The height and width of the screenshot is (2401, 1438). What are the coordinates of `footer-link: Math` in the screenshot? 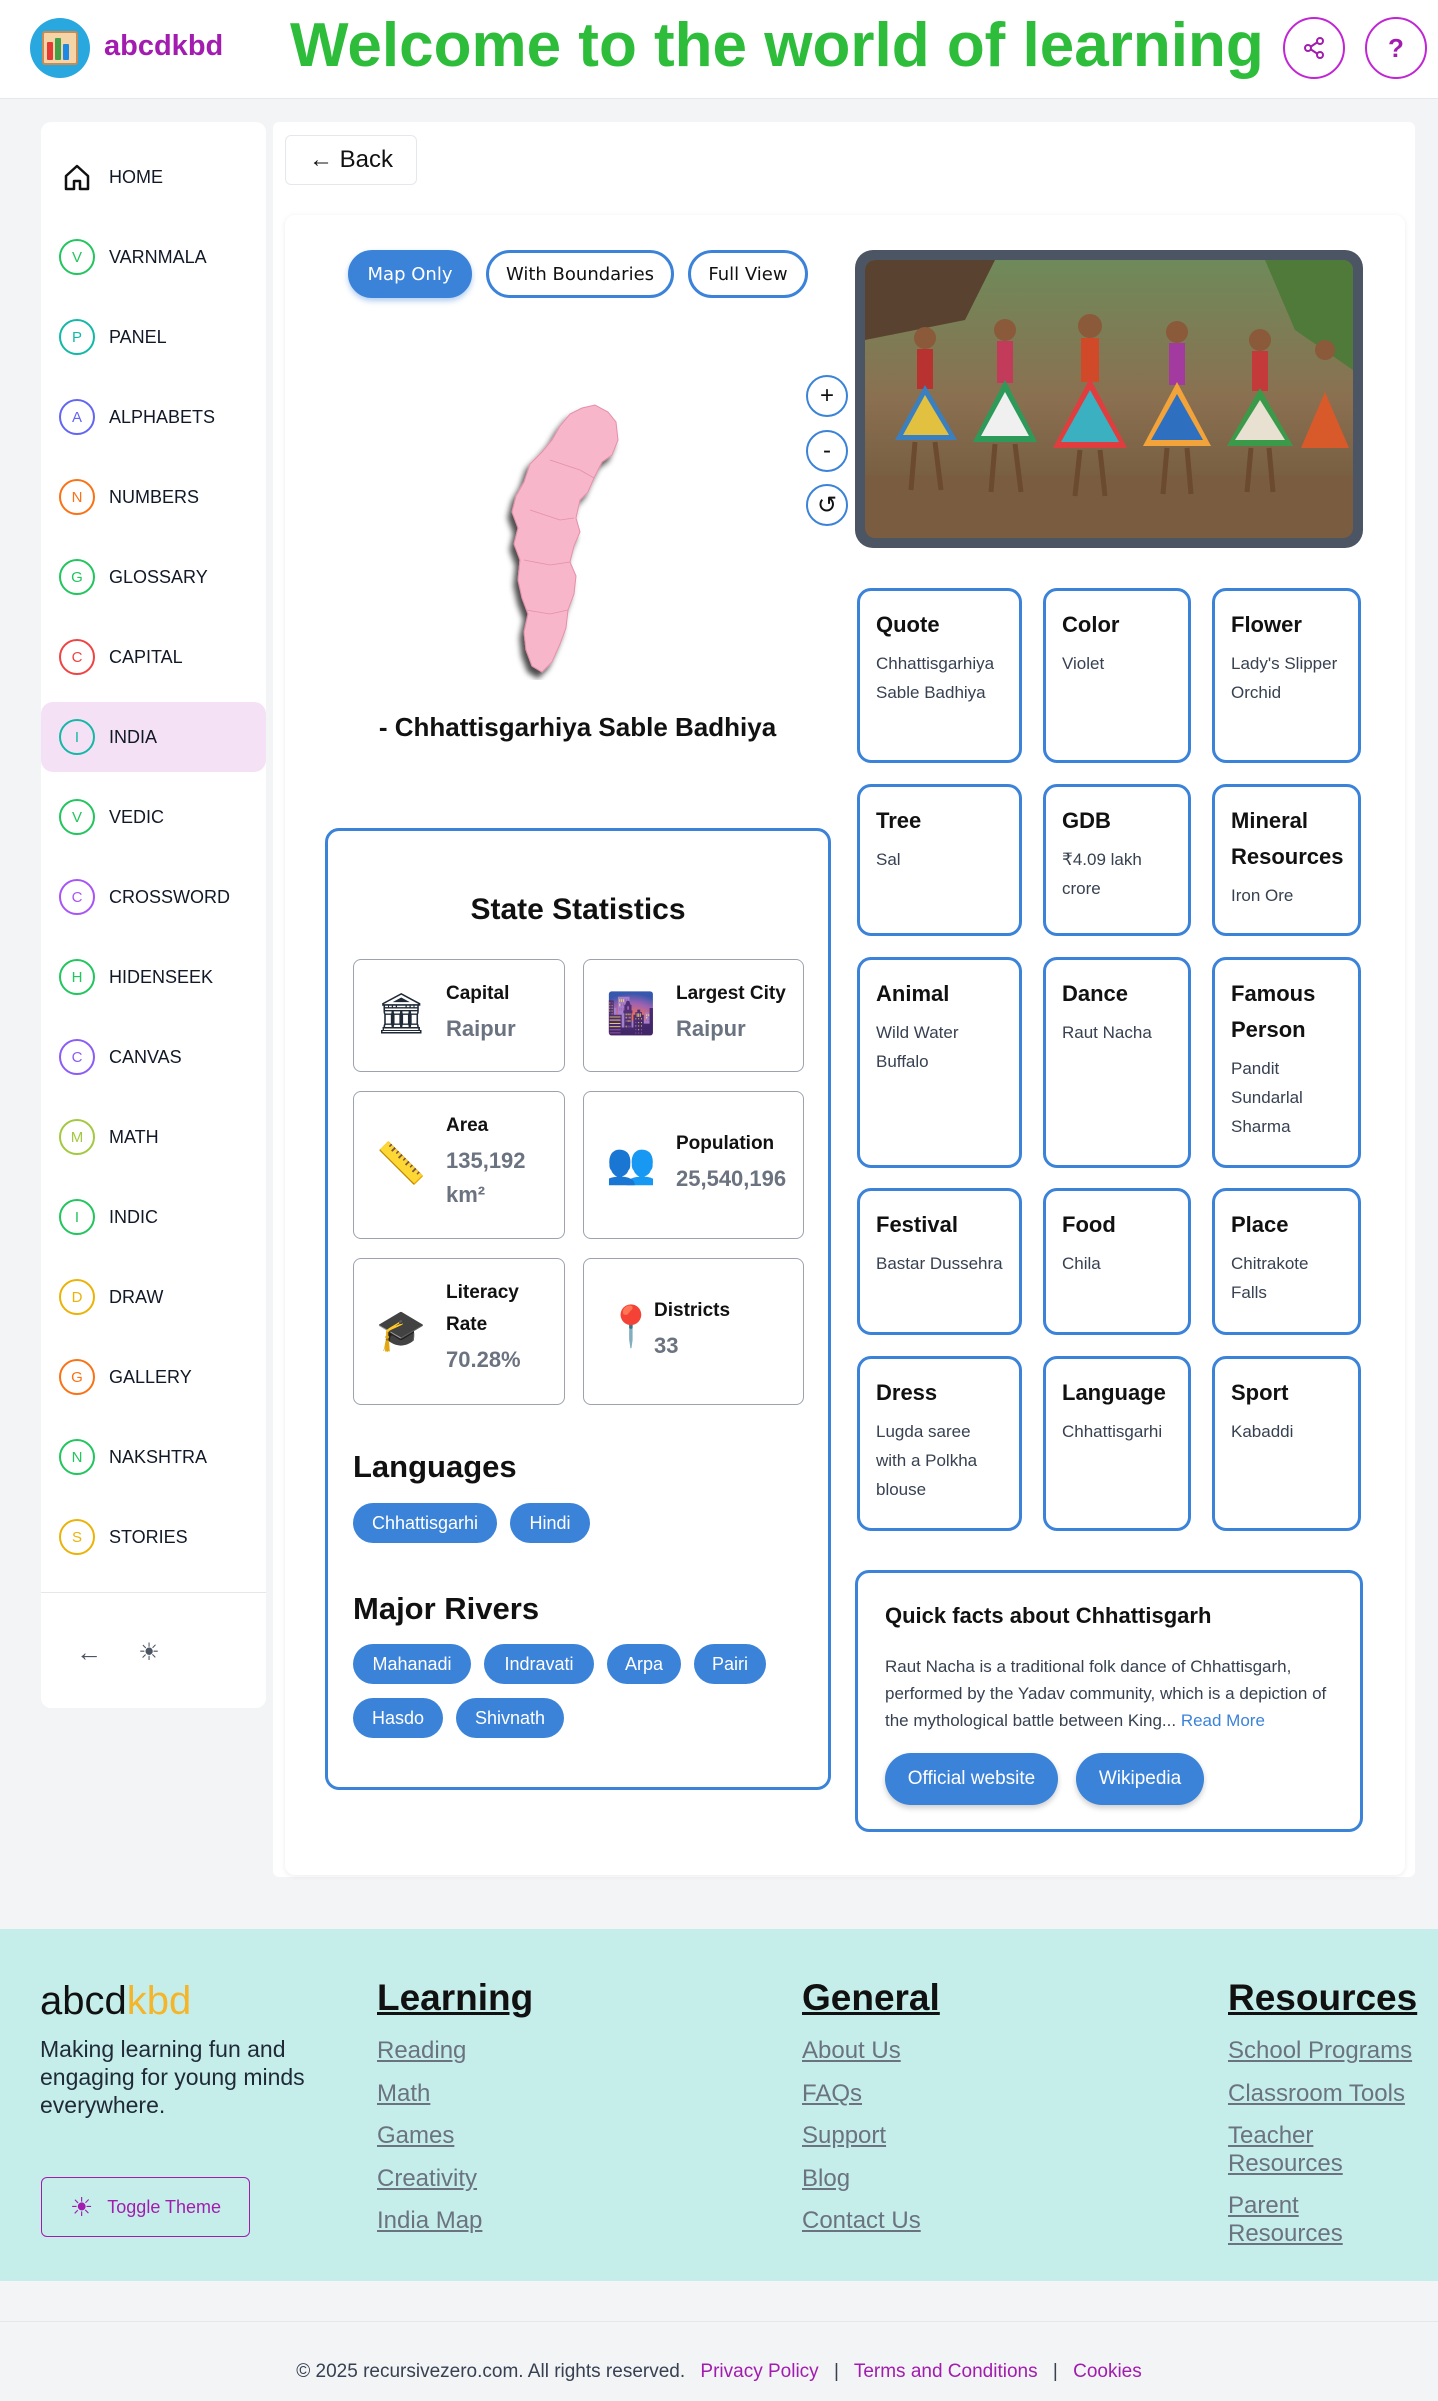 It's located at (403, 2094).